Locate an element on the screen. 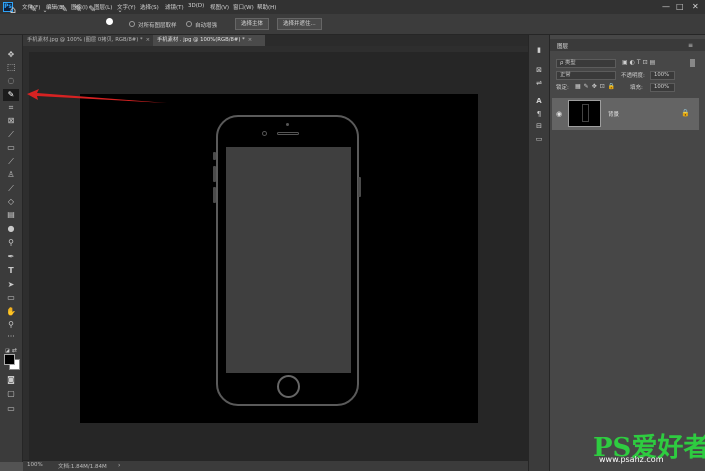 Image resolution: width=705 pixels, height=471 pixels. menu-select: 选择(S) is located at coordinates (149, 7).